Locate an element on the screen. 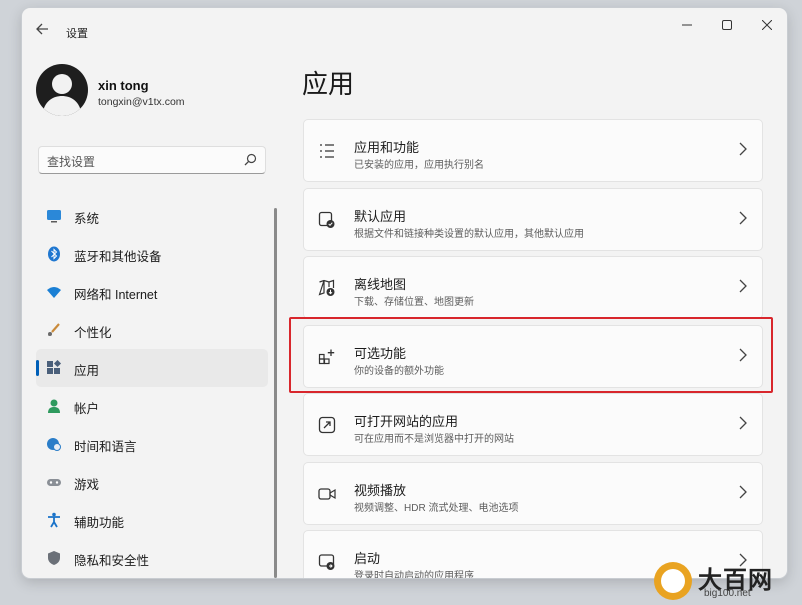 This screenshot has height=605, width=802. sidebar-item-label: 帐户 is located at coordinates (87, 409).